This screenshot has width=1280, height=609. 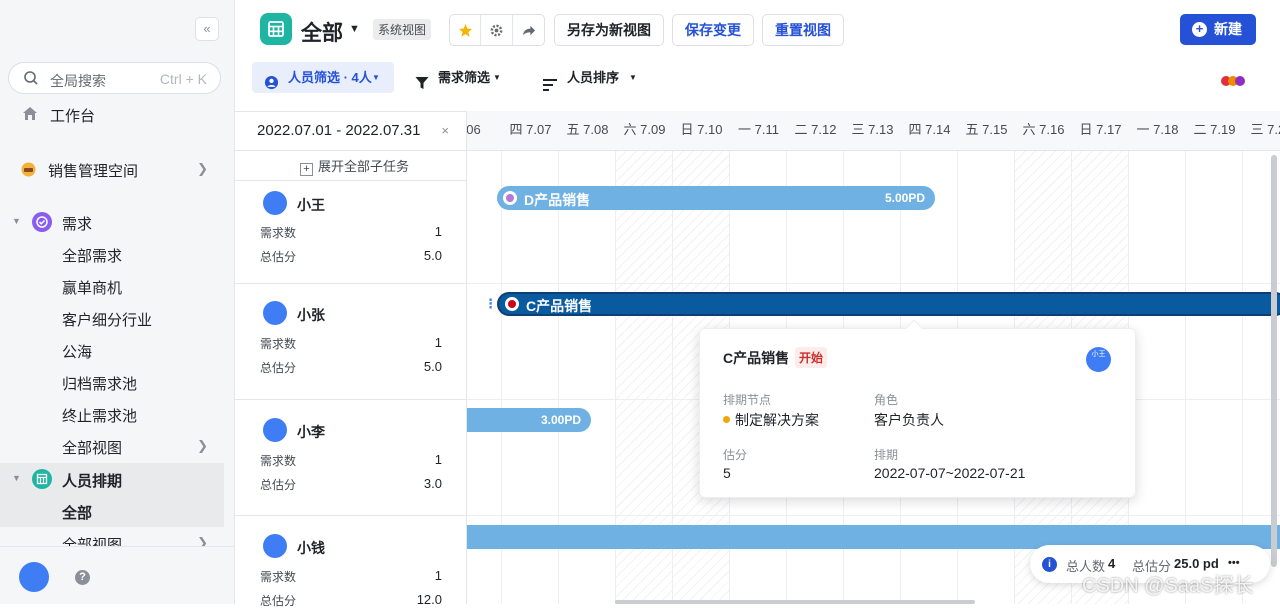 I want to click on people-sort: 人员排序 ▼, so click(x=593, y=77).